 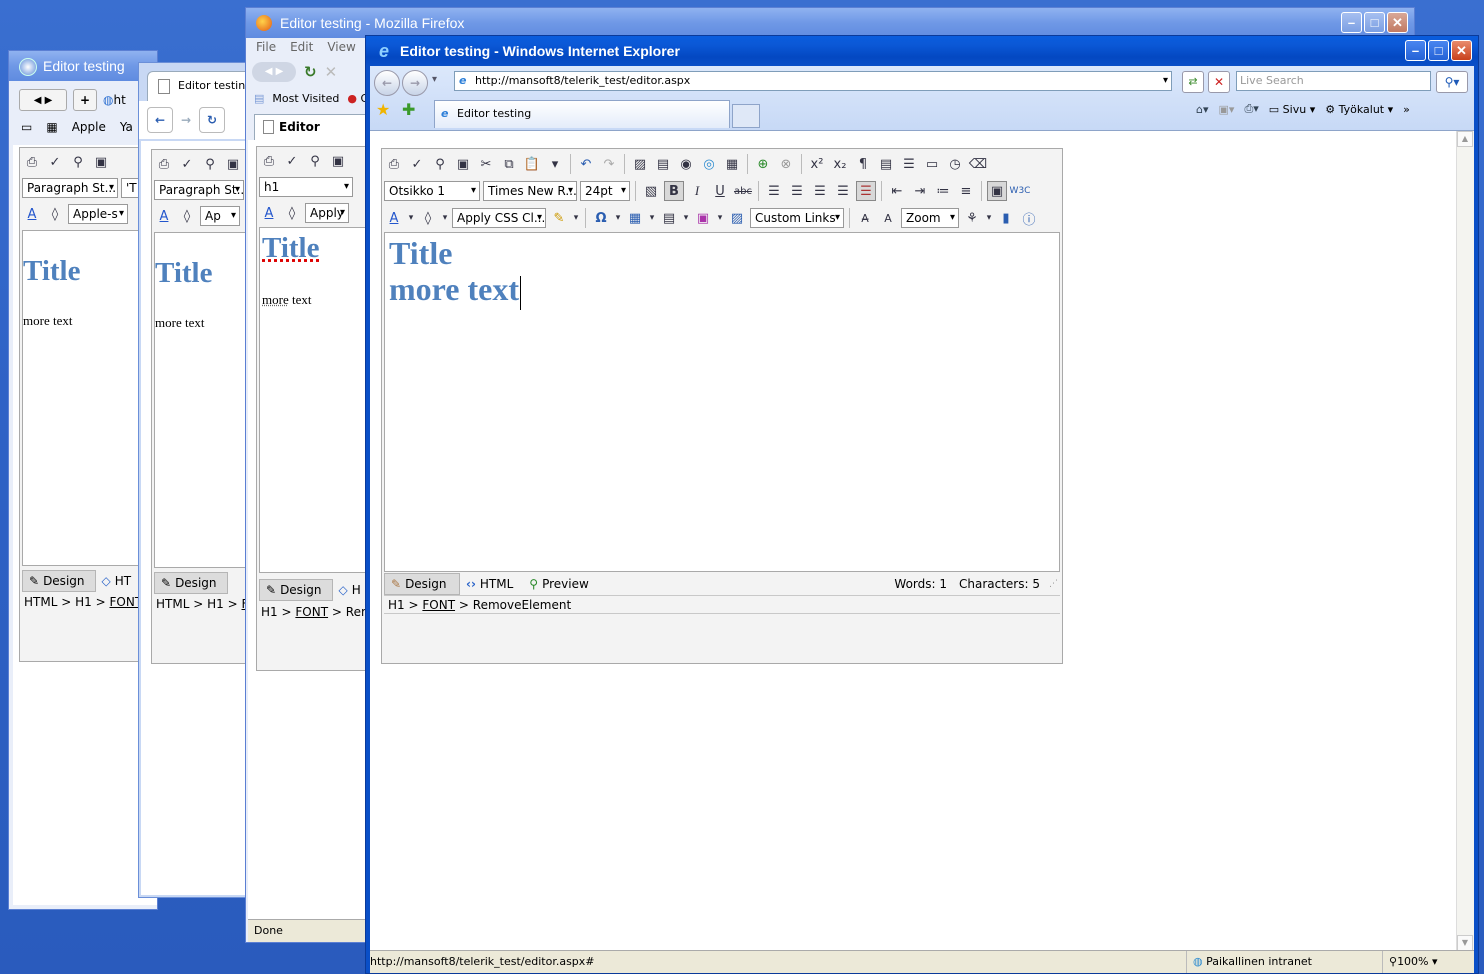 What do you see at coordinates (605, 191) in the screenshot?
I see `font-size-select: 24pt` at bounding box center [605, 191].